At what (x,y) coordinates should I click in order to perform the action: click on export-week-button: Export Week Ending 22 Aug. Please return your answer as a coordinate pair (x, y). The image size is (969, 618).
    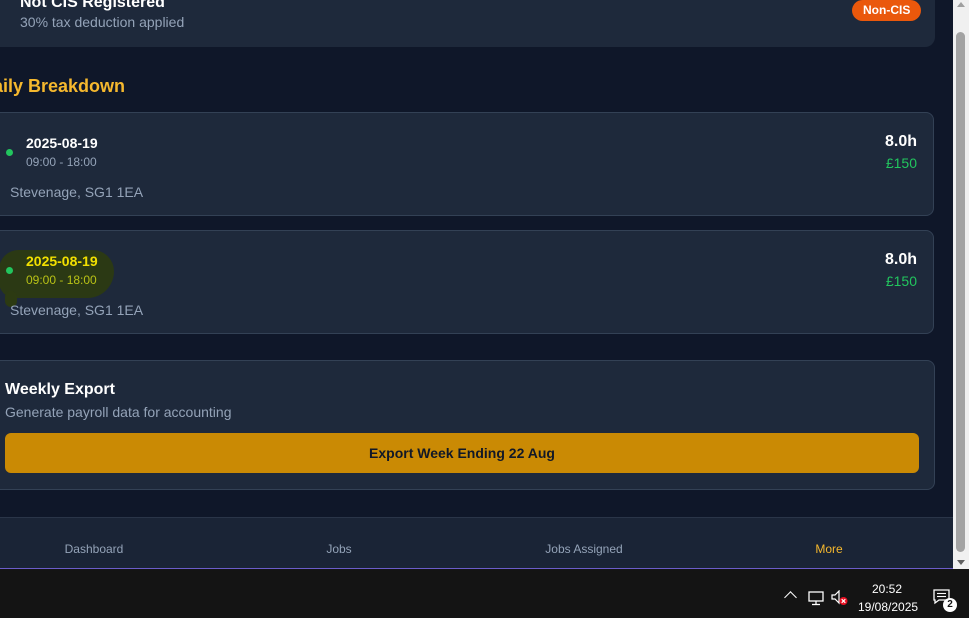
    Looking at the image, I should click on (462, 453).